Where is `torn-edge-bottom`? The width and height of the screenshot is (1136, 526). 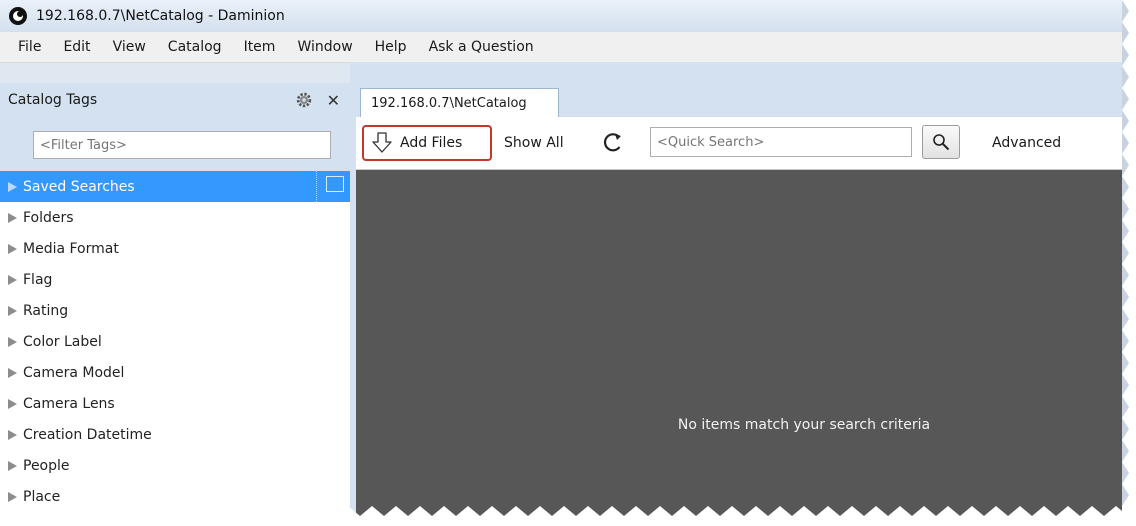
torn-edge-bottom is located at coordinates (568, 516).